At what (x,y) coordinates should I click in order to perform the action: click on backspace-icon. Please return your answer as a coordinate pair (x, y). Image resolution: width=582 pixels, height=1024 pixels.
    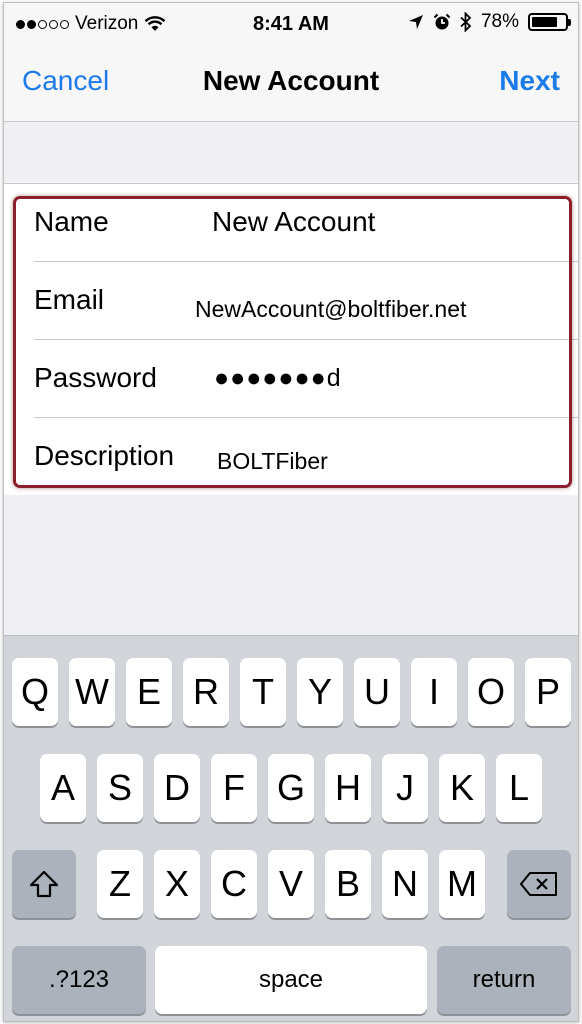
    Looking at the image, I should click on (538, 884).